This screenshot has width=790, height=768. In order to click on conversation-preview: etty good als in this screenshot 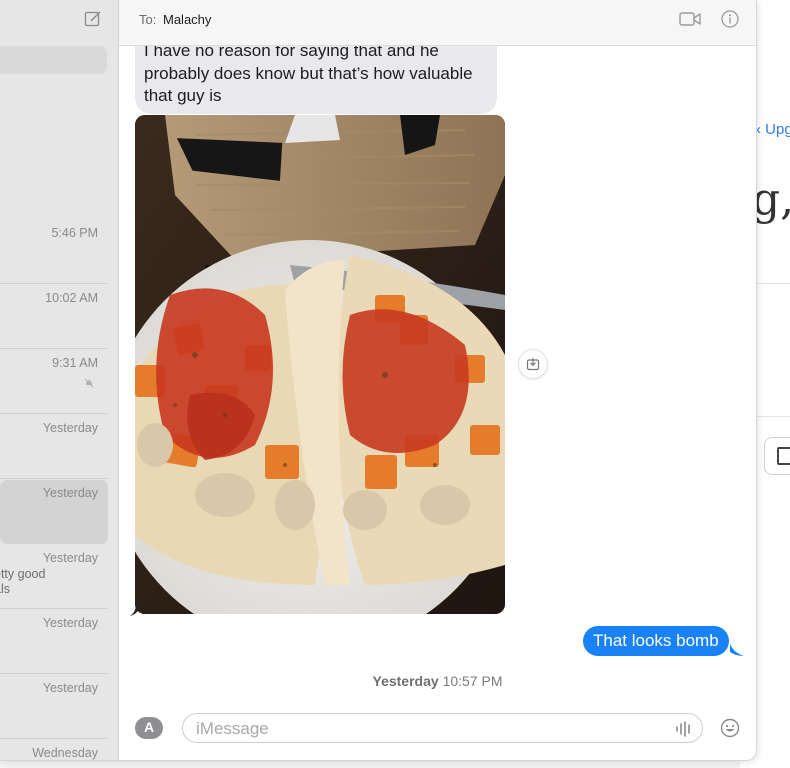, I will do `click(23, 581)`.